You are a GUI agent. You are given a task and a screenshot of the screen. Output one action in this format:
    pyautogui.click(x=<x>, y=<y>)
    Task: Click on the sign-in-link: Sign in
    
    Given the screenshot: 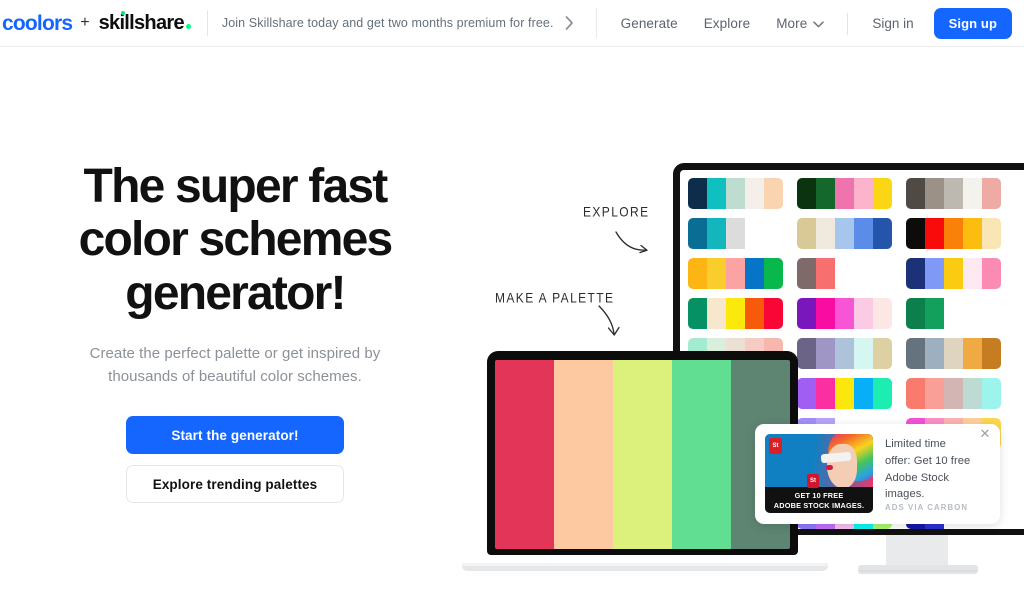 What is the action you would take?
    pyautogui.click(x=892, y=23)
    